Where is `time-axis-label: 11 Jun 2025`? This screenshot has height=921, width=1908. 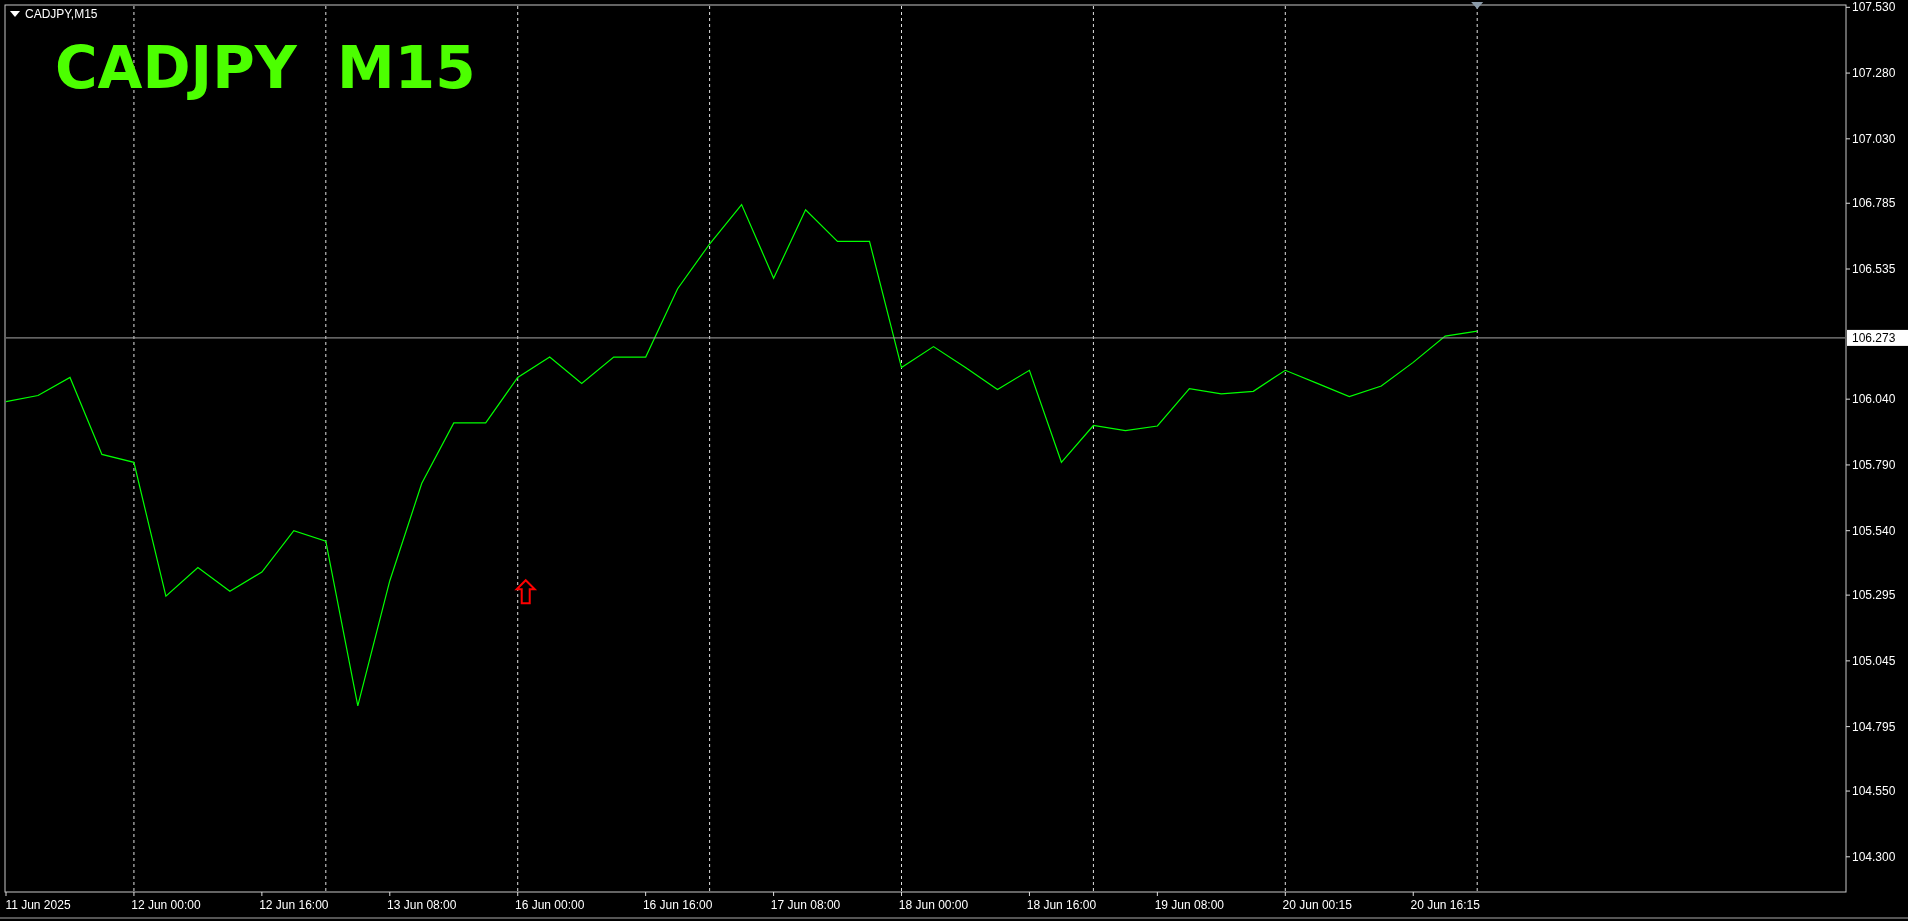
time-axis-label: 11 Jun 2025 is located at coordinates (38, 905).